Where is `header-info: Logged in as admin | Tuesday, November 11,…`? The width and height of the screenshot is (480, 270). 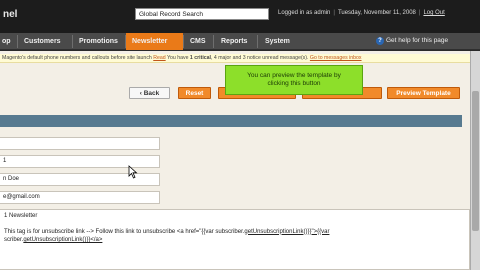
header-info: Logged in as admin | Tuesday, November 11,… is located at coordinates (361, 13).